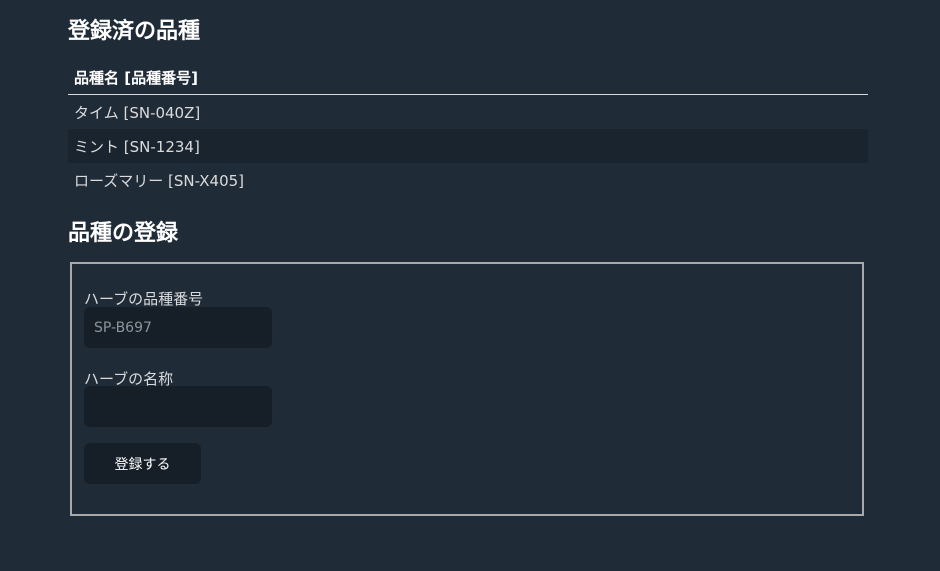  What do you see at coordinates (178, 327) in the screenshot?
I see `herb-number-input` at bounding box center [178, 327].